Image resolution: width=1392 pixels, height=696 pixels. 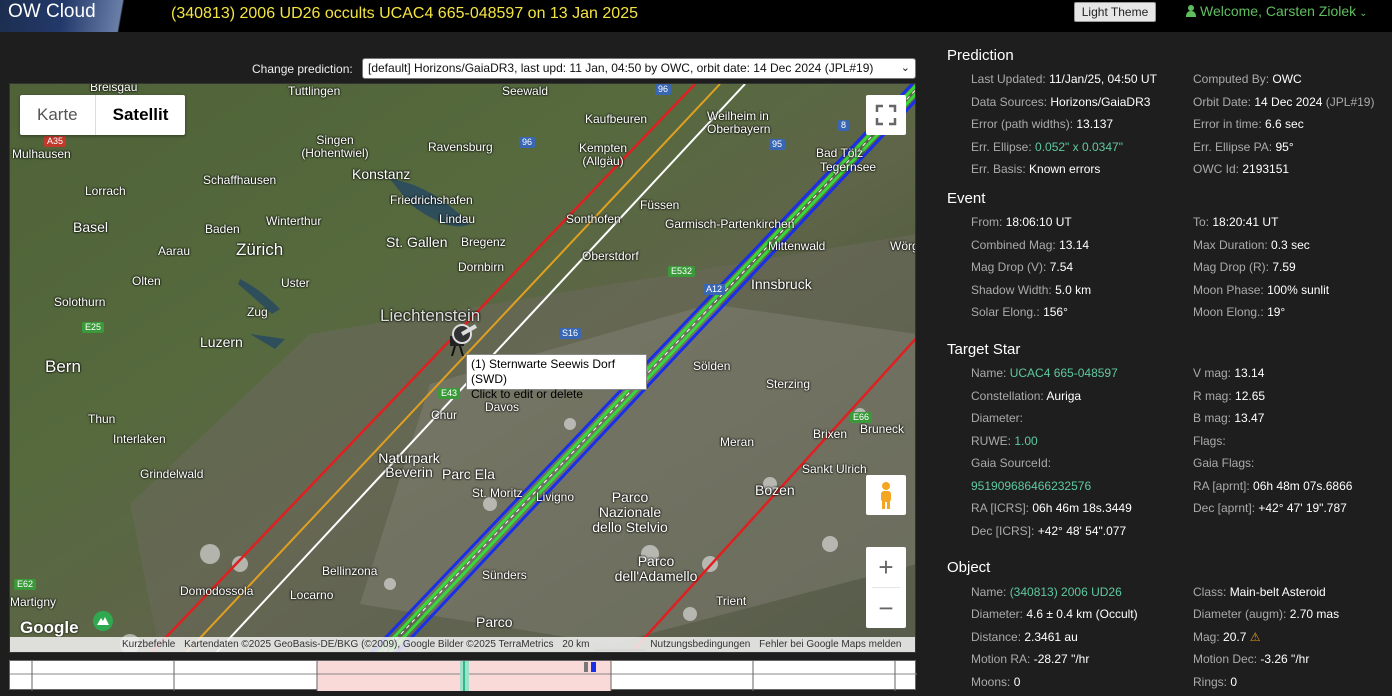 What do you see at coordinates (903, 246) in the screenshot?
I see `place-label: Wörg` at bounding box center [903, 246].